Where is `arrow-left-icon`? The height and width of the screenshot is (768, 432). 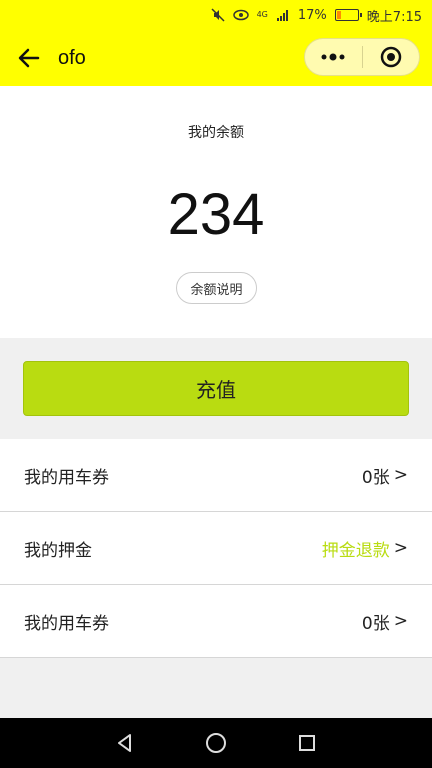 arrow-left-icon is located at coordinates (29, 58).